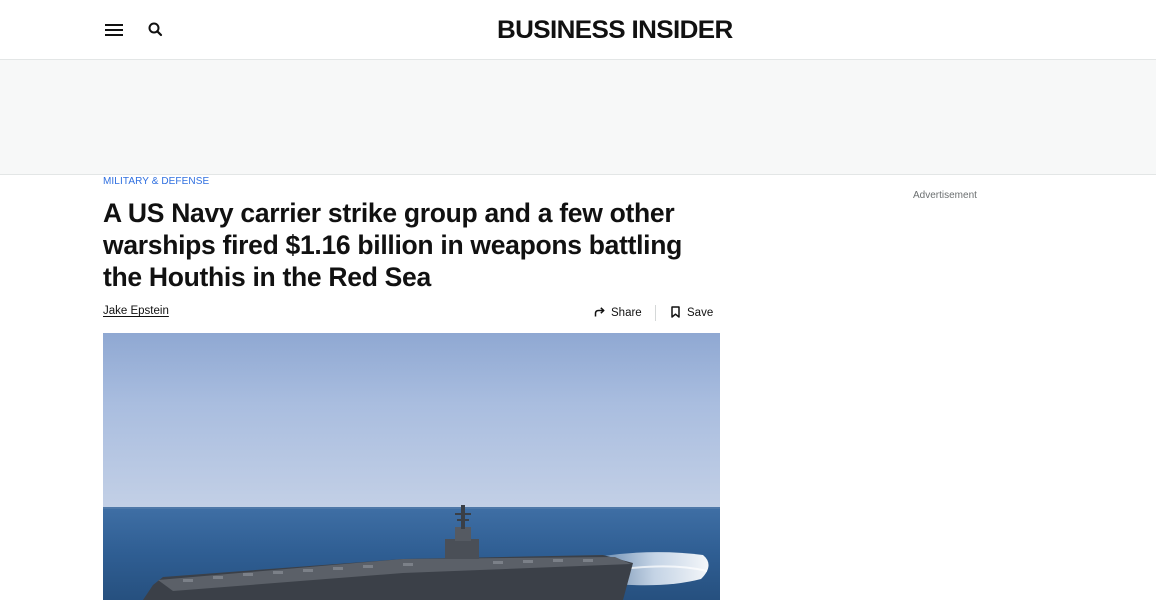 Image resolution: width=1156 pixels, height=600 pixels. I want to click on site-header: BUSINESS INSIDER, so click(578, 30).